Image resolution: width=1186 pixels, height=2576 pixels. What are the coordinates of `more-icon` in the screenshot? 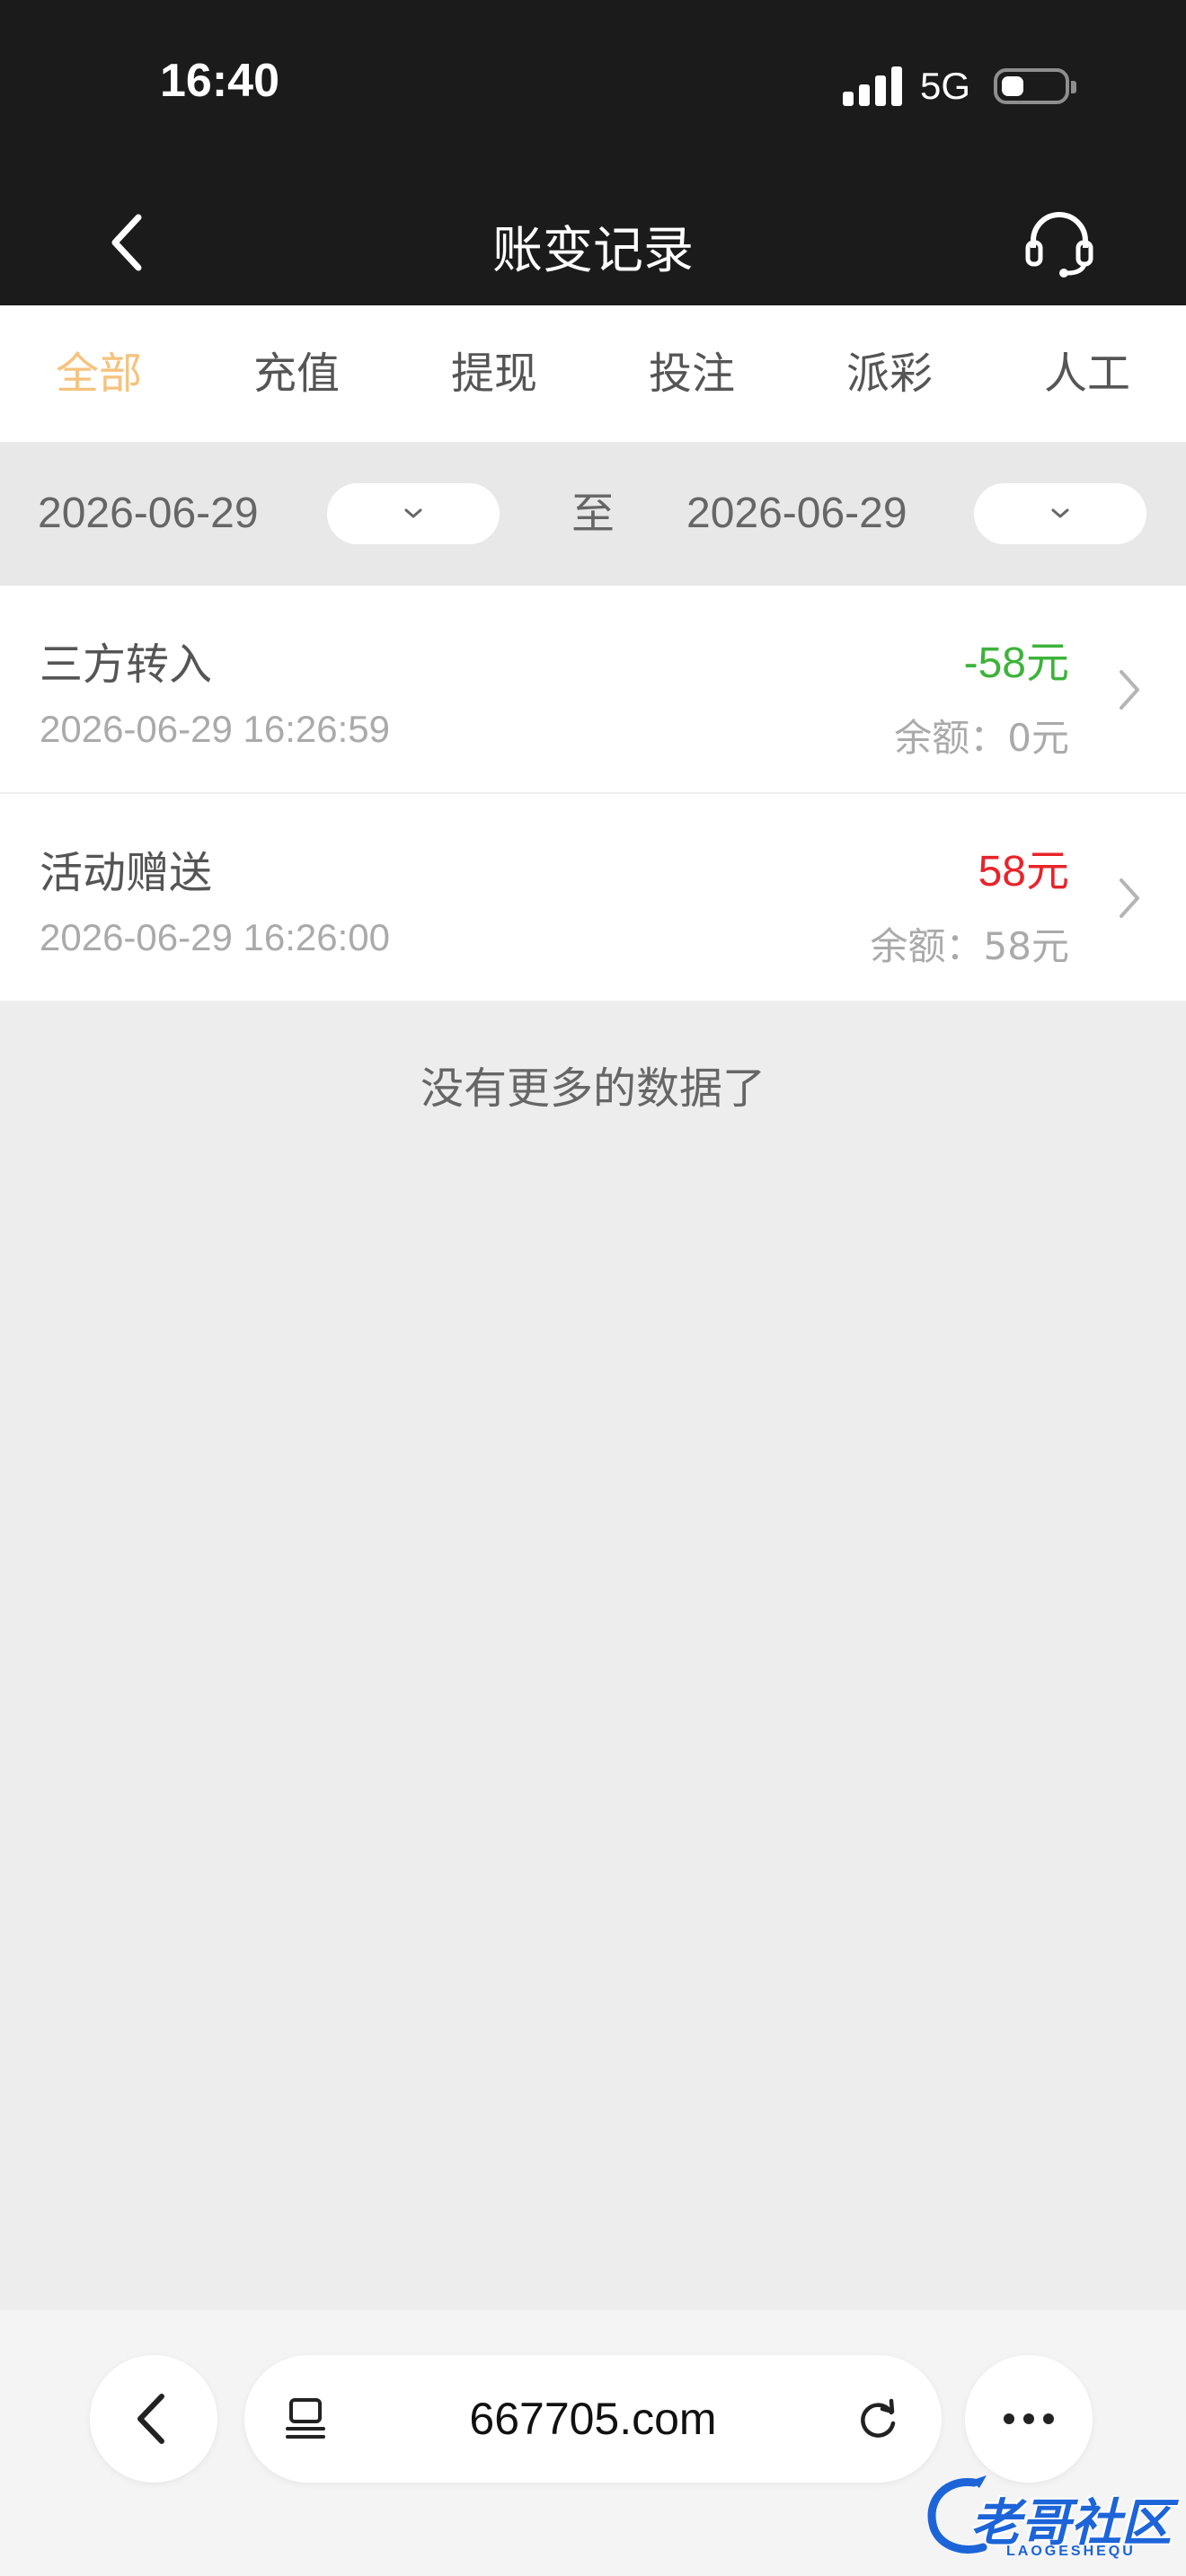 It's located at (1029, 2418).